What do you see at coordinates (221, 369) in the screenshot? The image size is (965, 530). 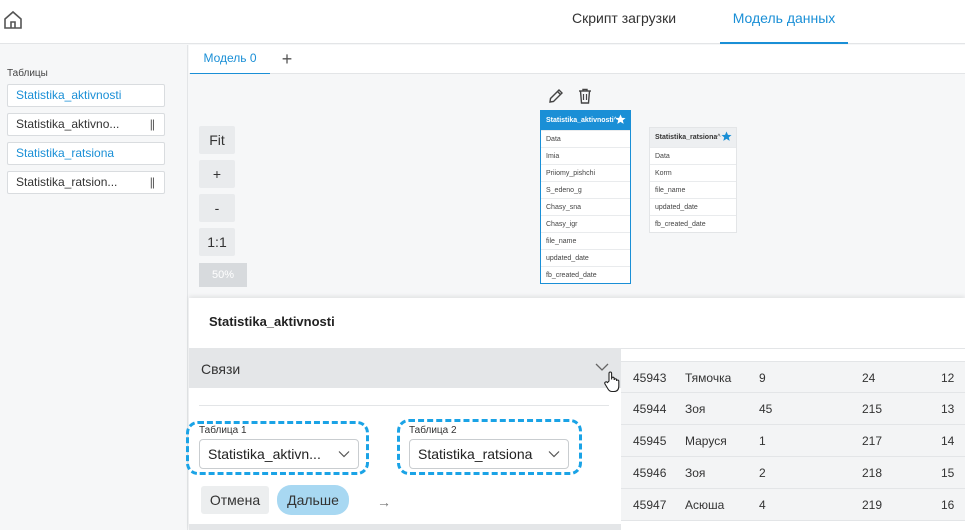 I see `links-title: Связи` at bounding box center [221, 369].